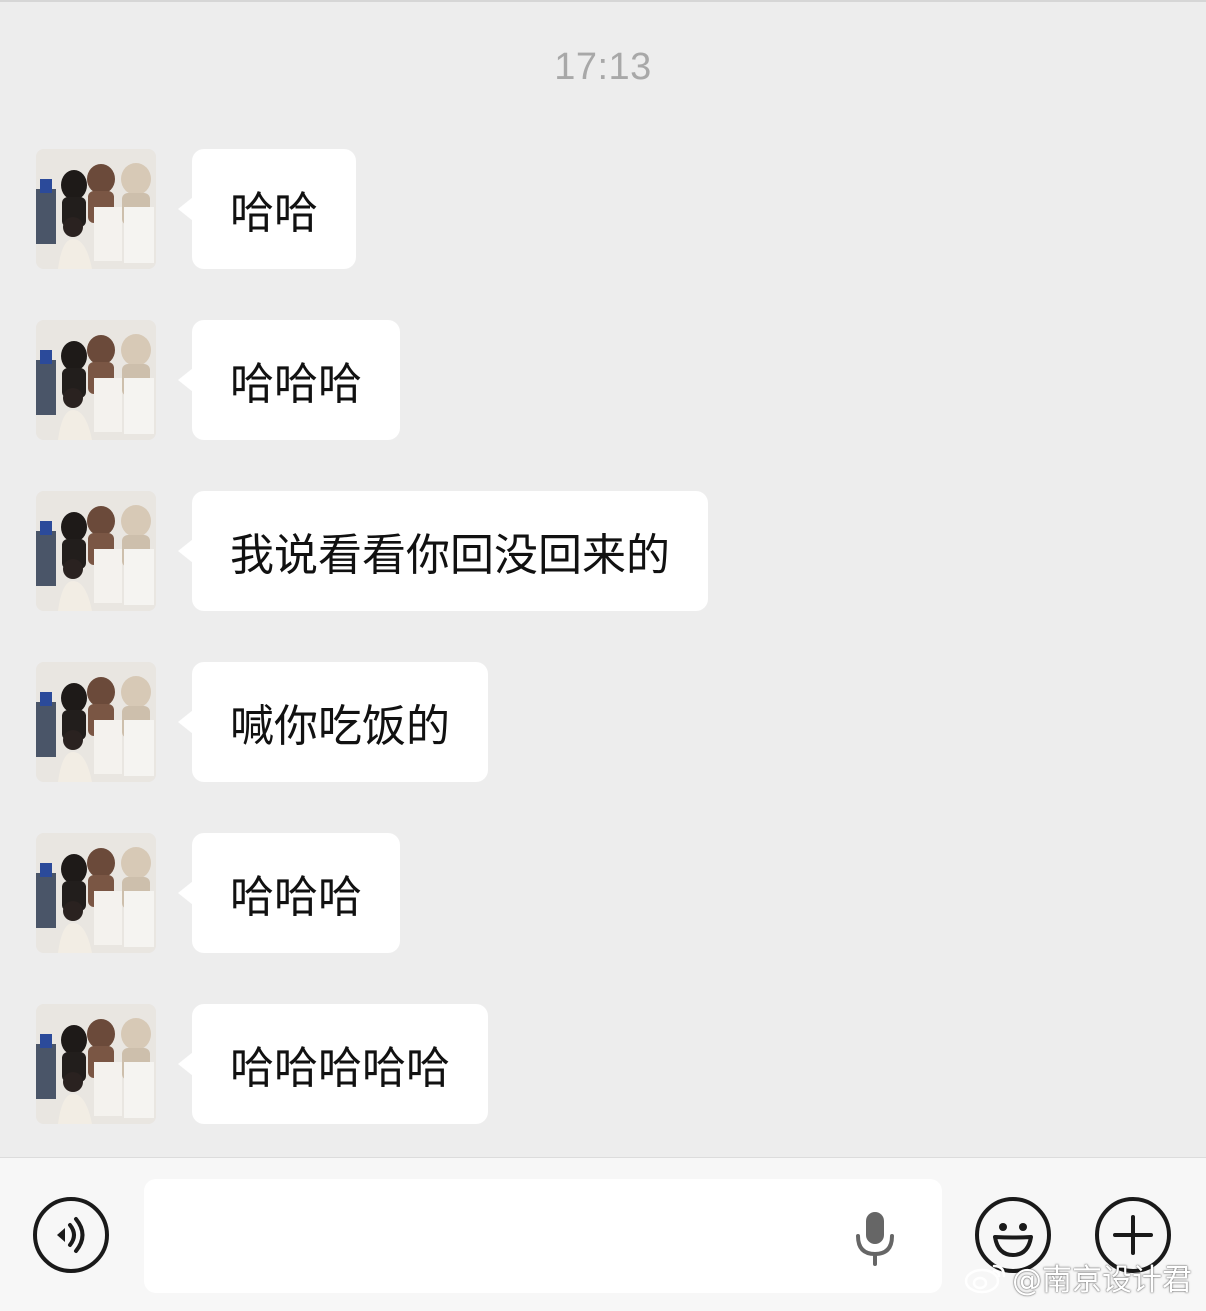  I want to click on voice-mode-icon, so click(71, 1235).